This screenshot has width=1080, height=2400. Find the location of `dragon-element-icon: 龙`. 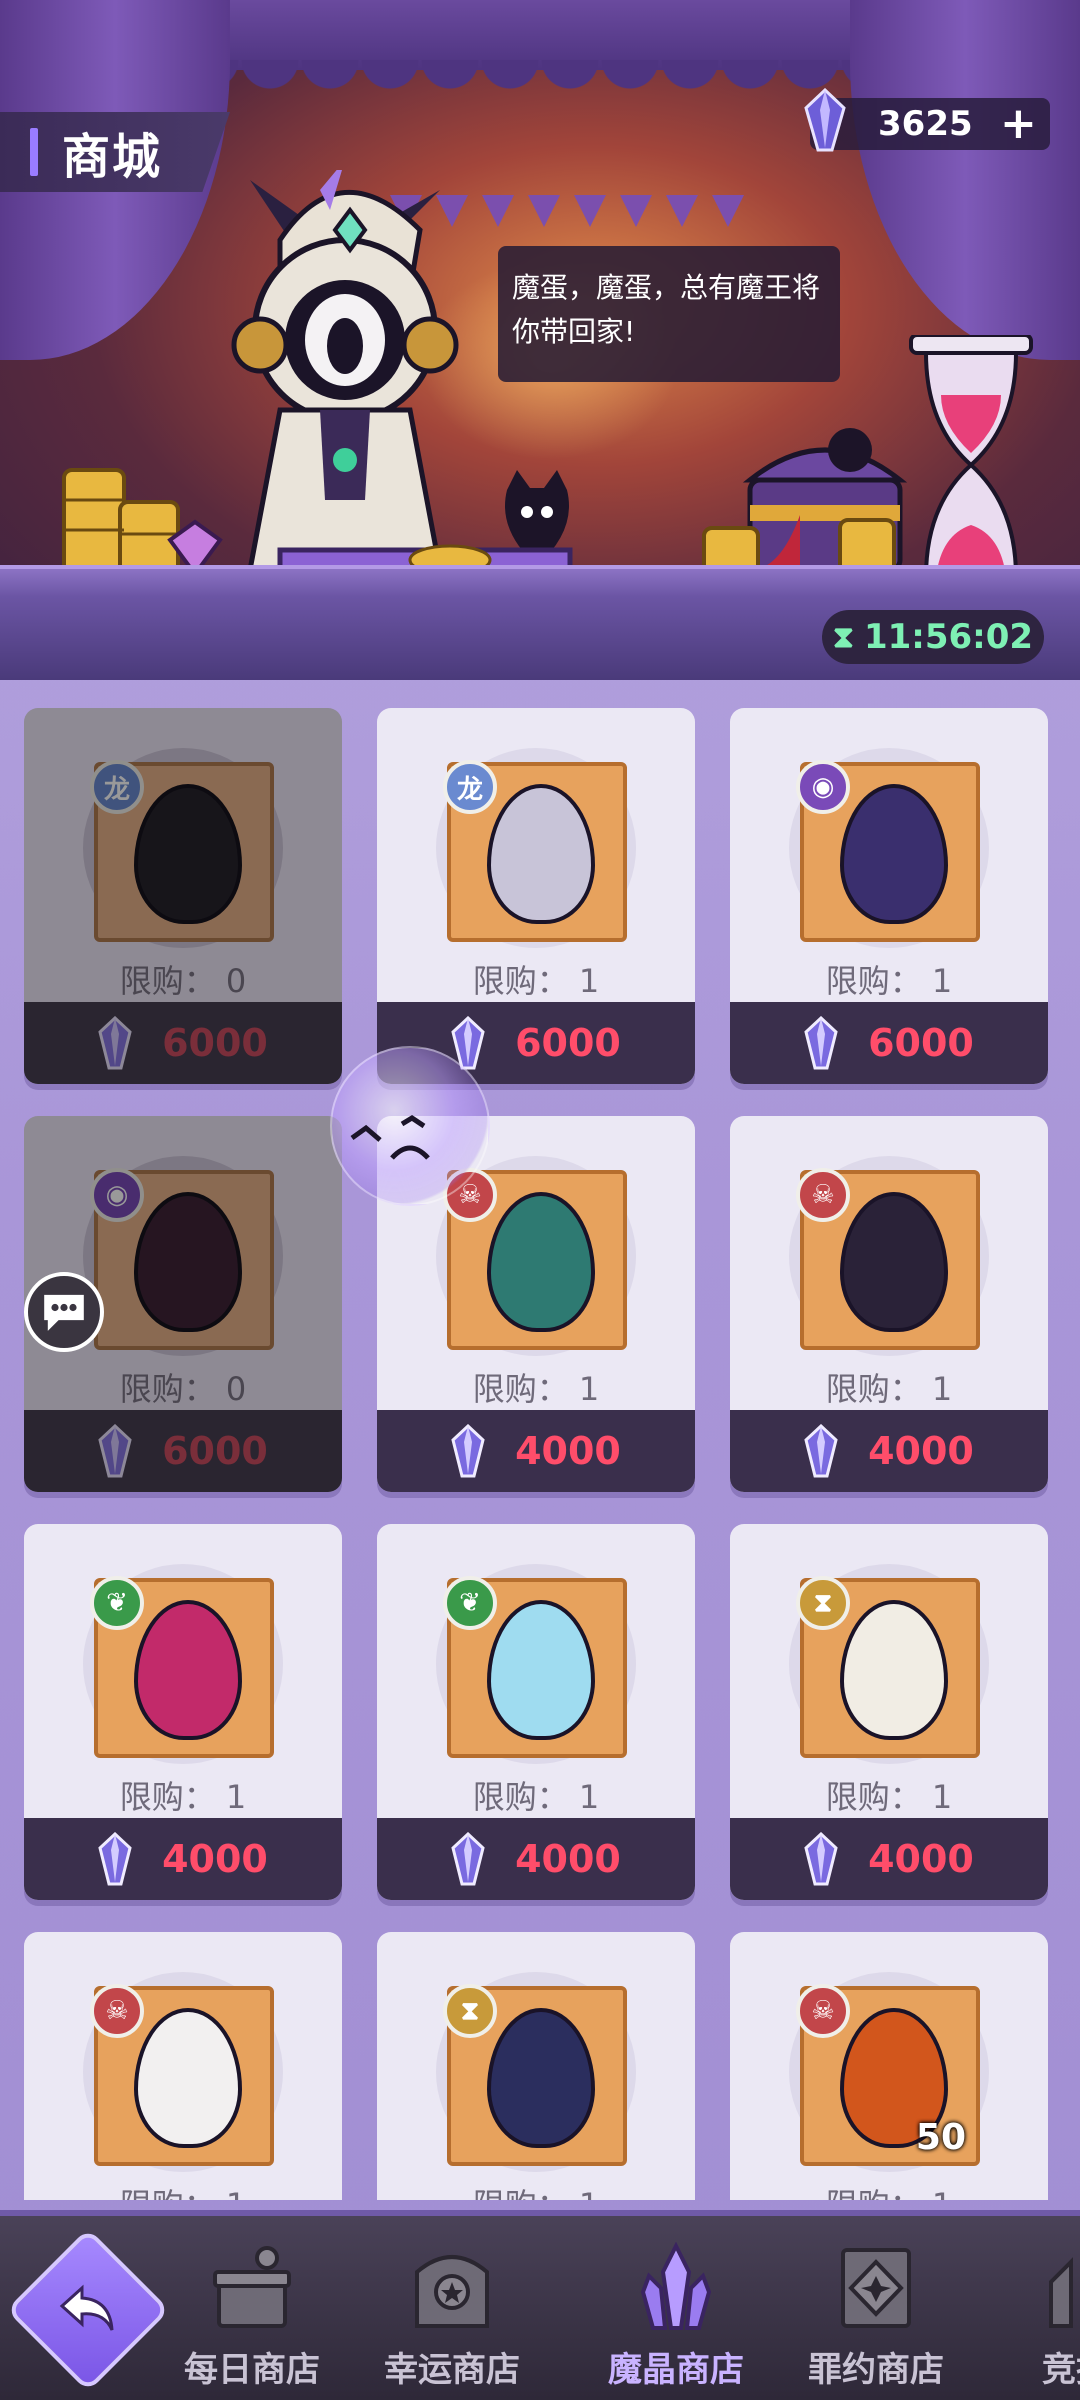

dragon-element-icon: 龙 is located at coordinates (117, 787).